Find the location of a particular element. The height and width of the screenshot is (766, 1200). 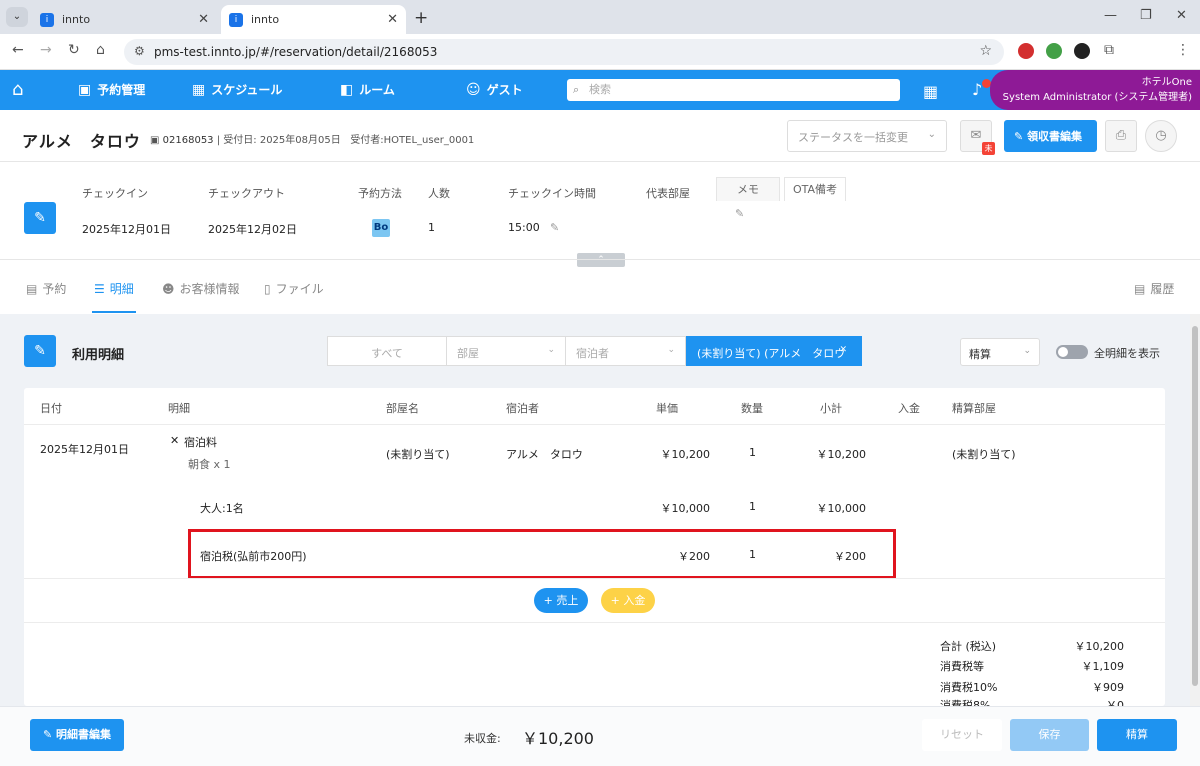

booking-method-badge: Bo is located at coordinates (381, 228).